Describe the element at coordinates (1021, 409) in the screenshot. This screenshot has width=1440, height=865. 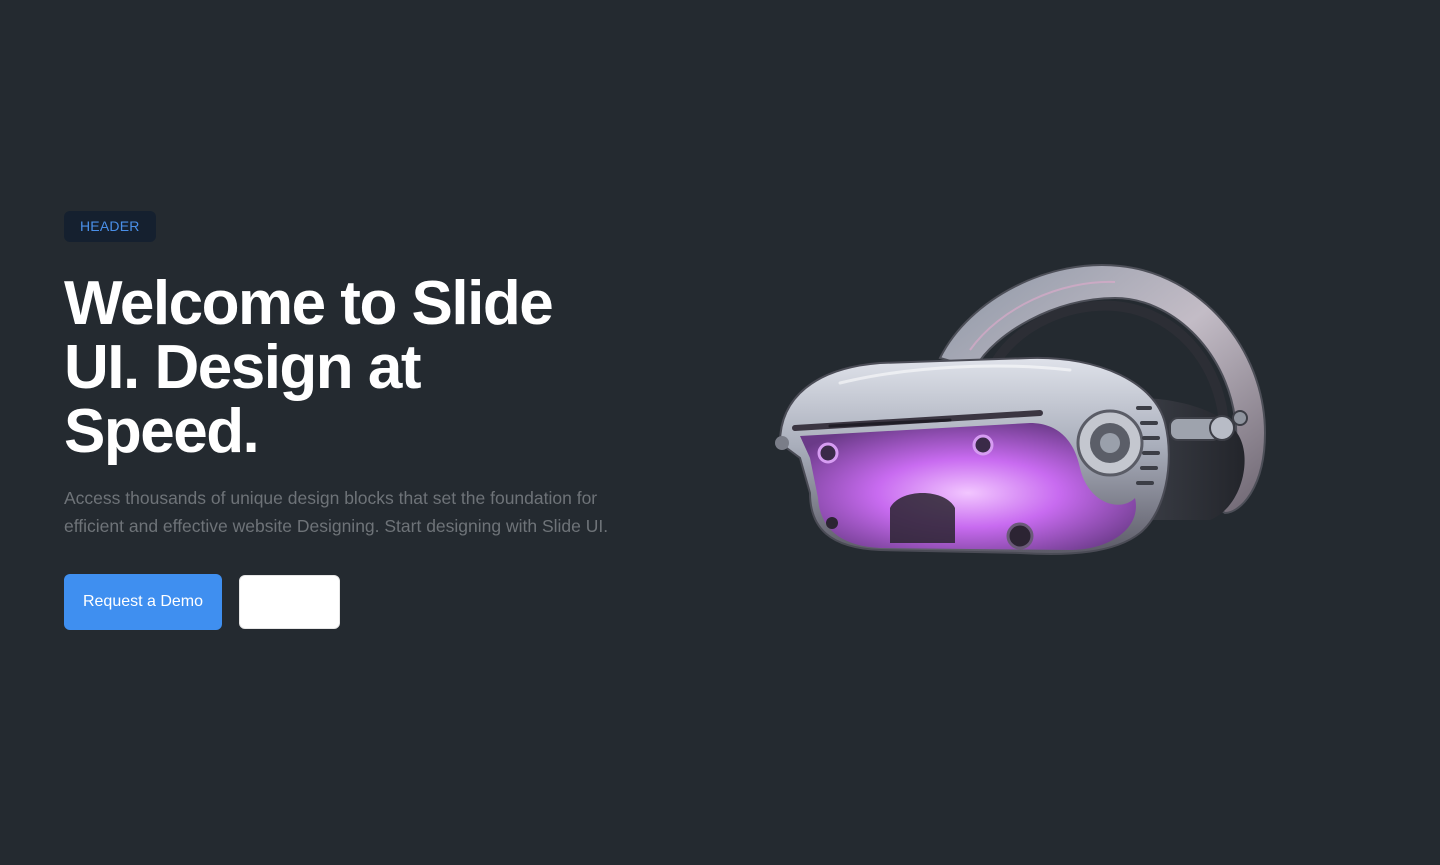
I see `vr-headset-icon` at that location.